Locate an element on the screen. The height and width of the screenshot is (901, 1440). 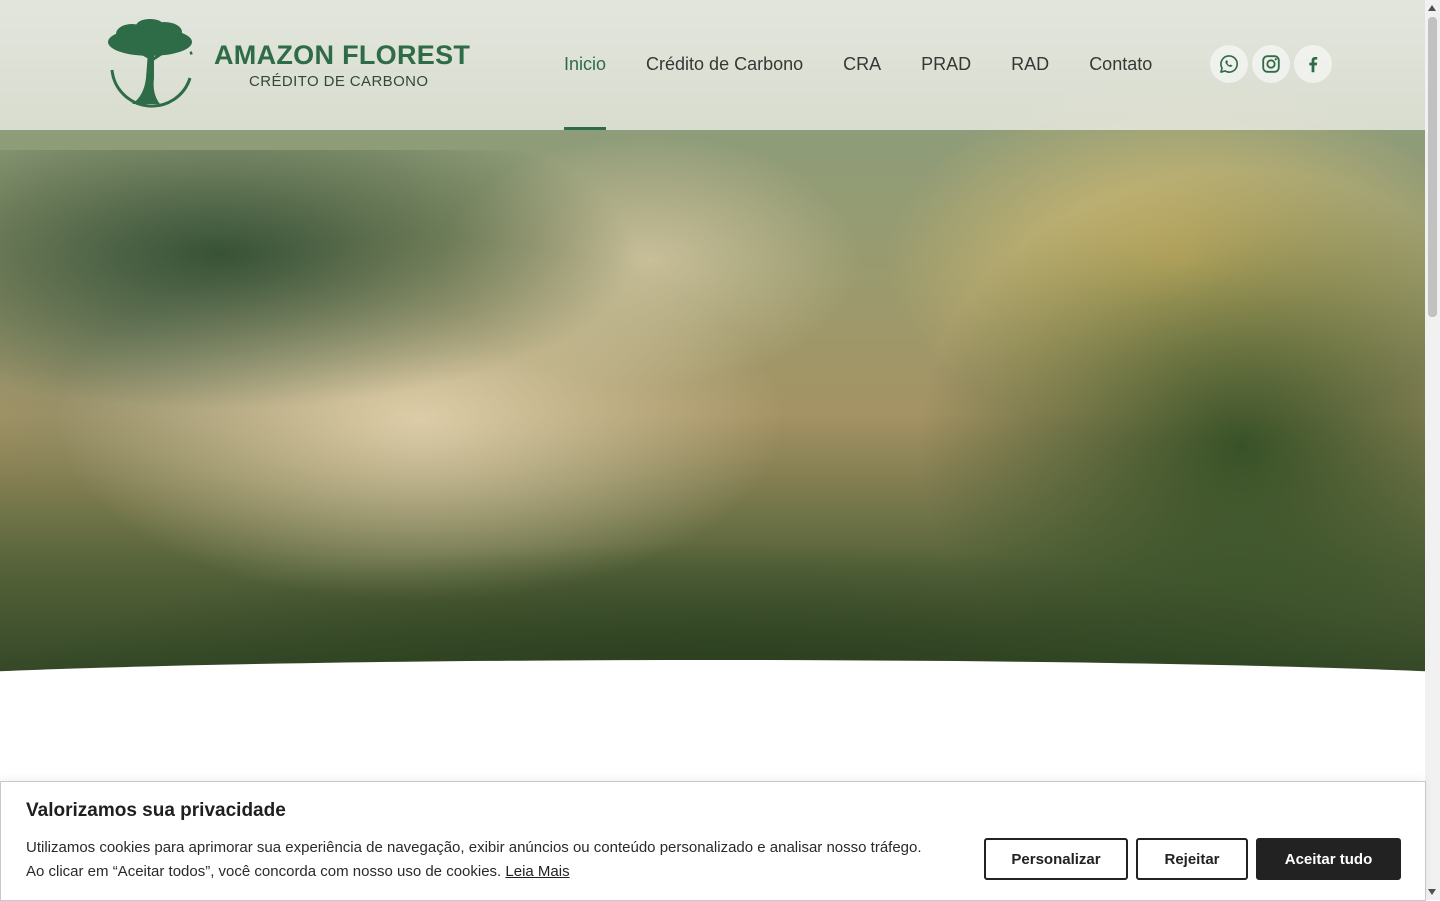
social-links is located at coordinates (1271, 64).